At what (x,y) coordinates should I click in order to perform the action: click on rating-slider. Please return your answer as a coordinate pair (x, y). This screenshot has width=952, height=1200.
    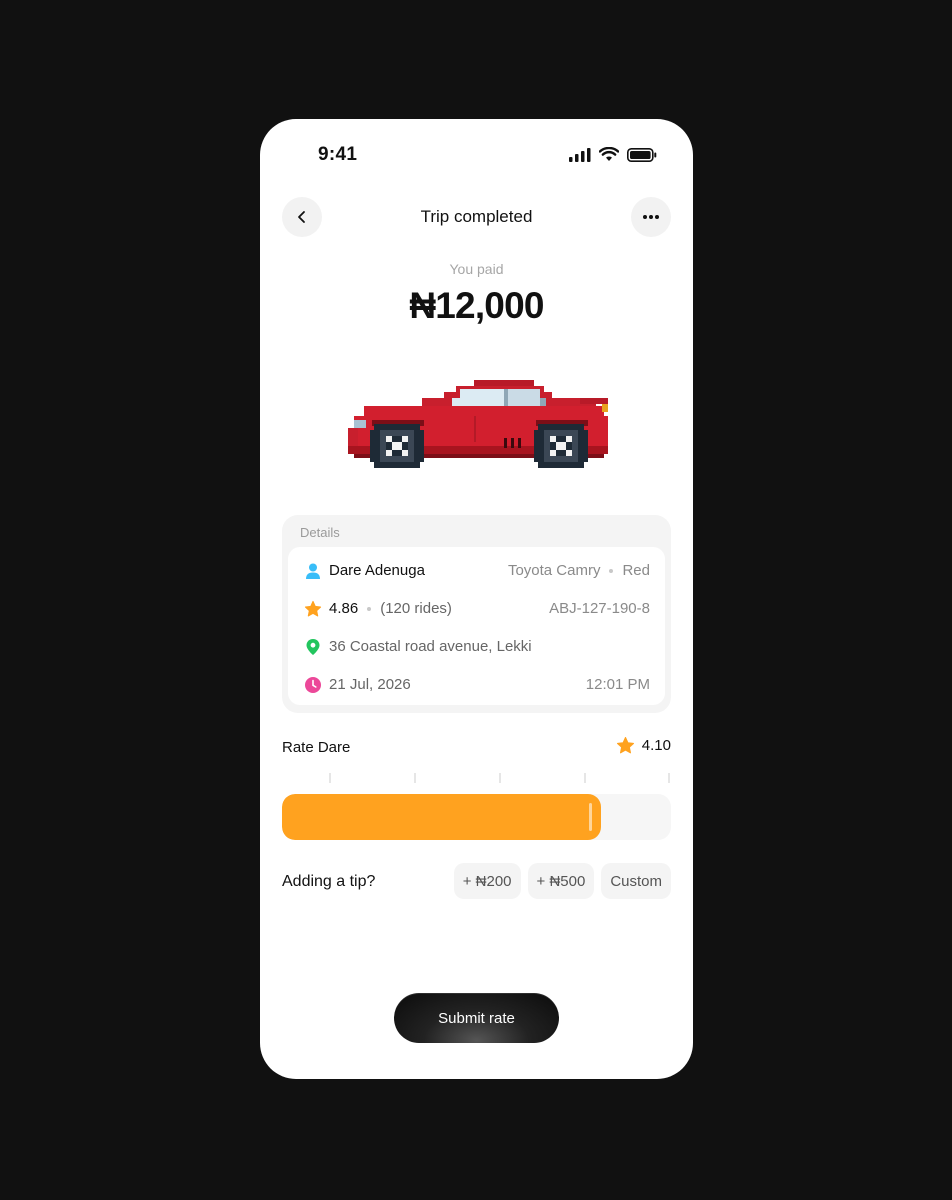
    Looking at the image, I should click on (476, 817).